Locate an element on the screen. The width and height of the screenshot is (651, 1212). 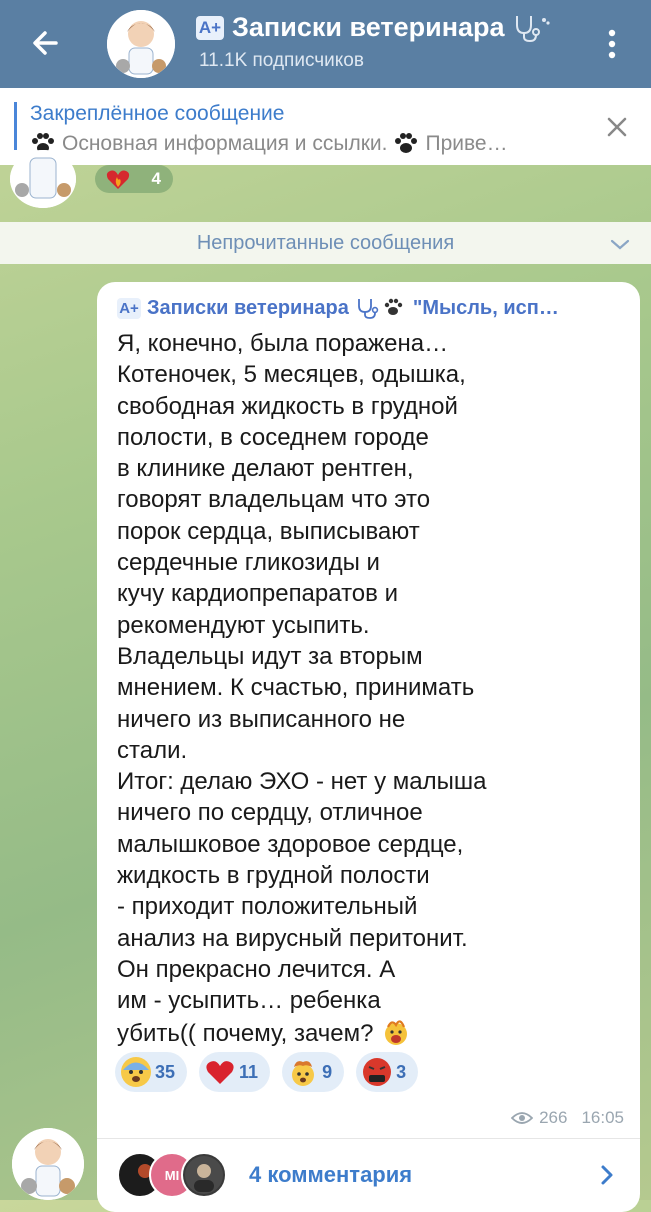
close-icon is located at coordinates (617, 127).